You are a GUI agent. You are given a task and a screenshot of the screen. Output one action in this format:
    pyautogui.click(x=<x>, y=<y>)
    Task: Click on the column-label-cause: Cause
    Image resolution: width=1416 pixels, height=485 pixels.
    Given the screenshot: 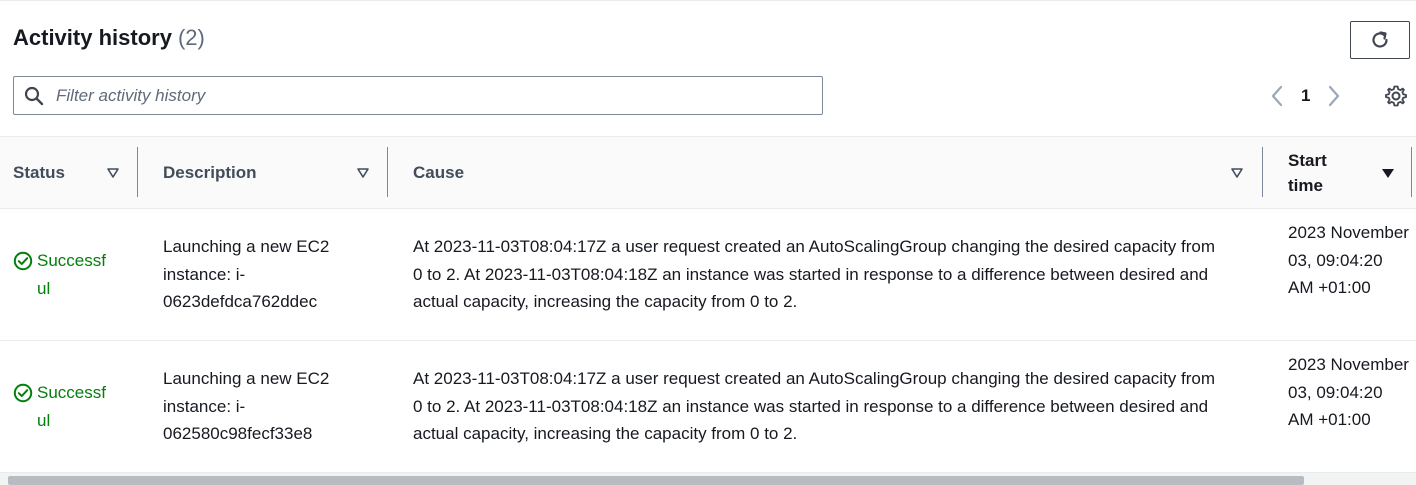 What is the action you would take?
    pyautogui.click(x=439, y=172)
    